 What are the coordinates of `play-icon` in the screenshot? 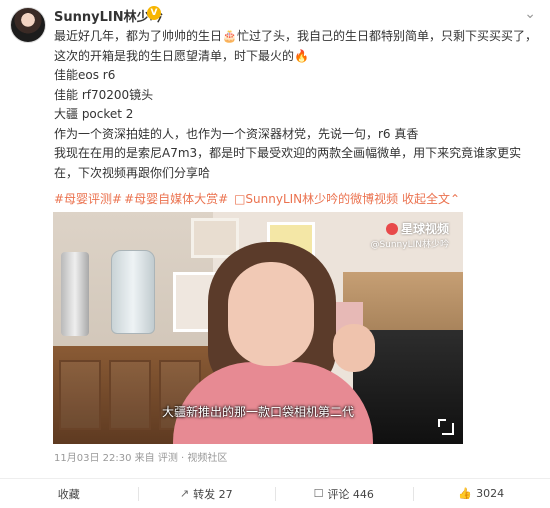 It's located at (391, 229).